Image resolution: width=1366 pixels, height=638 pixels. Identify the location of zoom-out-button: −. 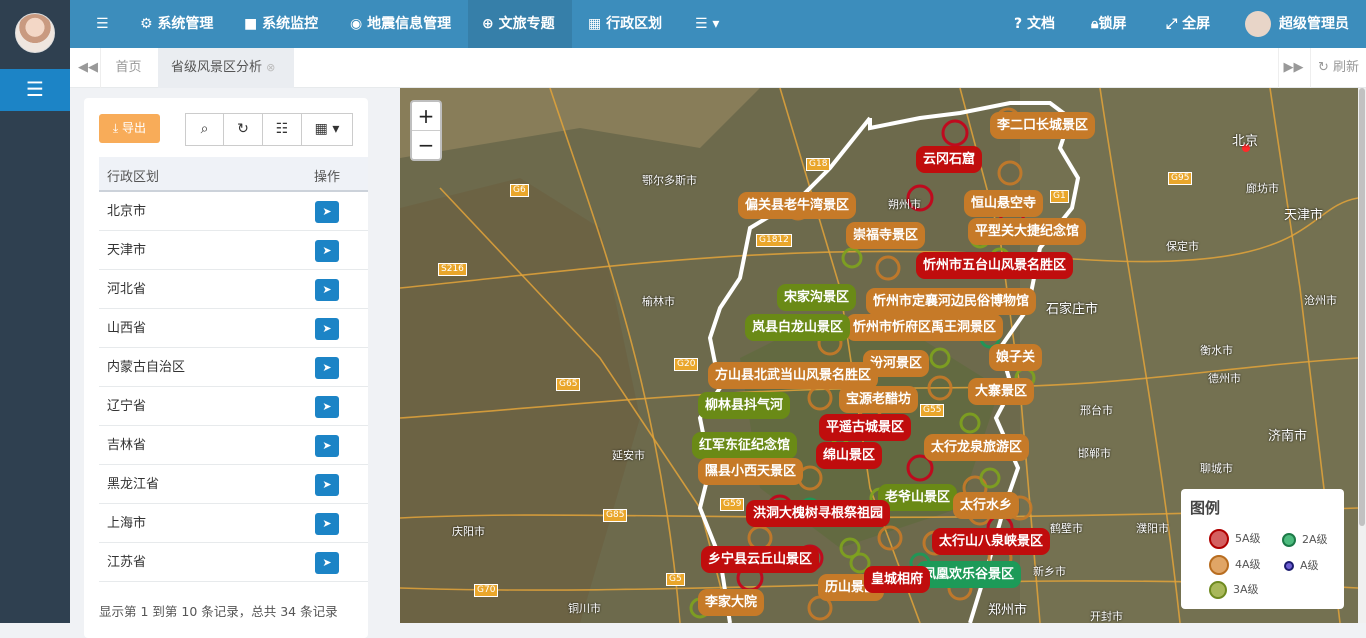
(426, 145).